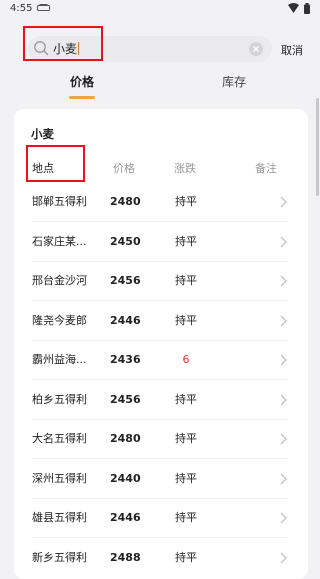  I want to click on cancel-button: 取消, so click(292, 50).